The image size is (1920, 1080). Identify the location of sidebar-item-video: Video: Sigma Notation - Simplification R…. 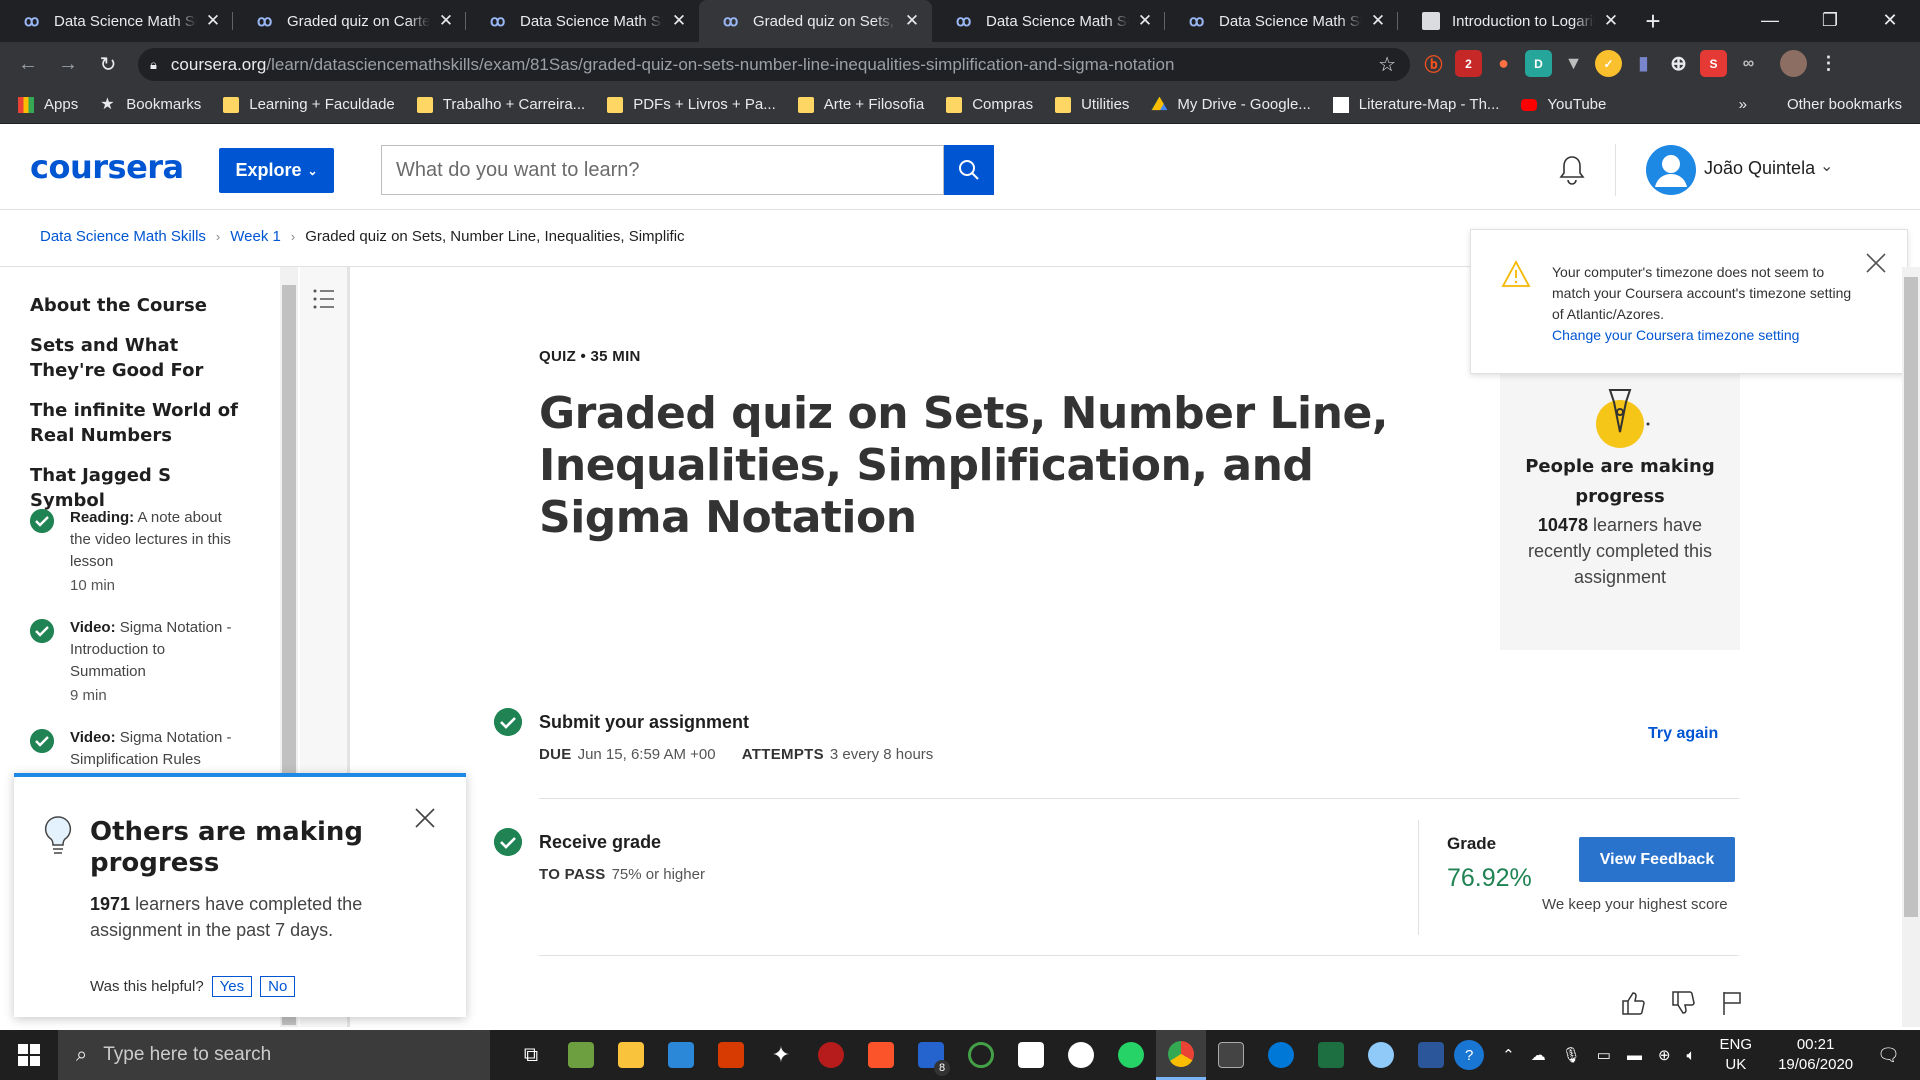
(137, 749).